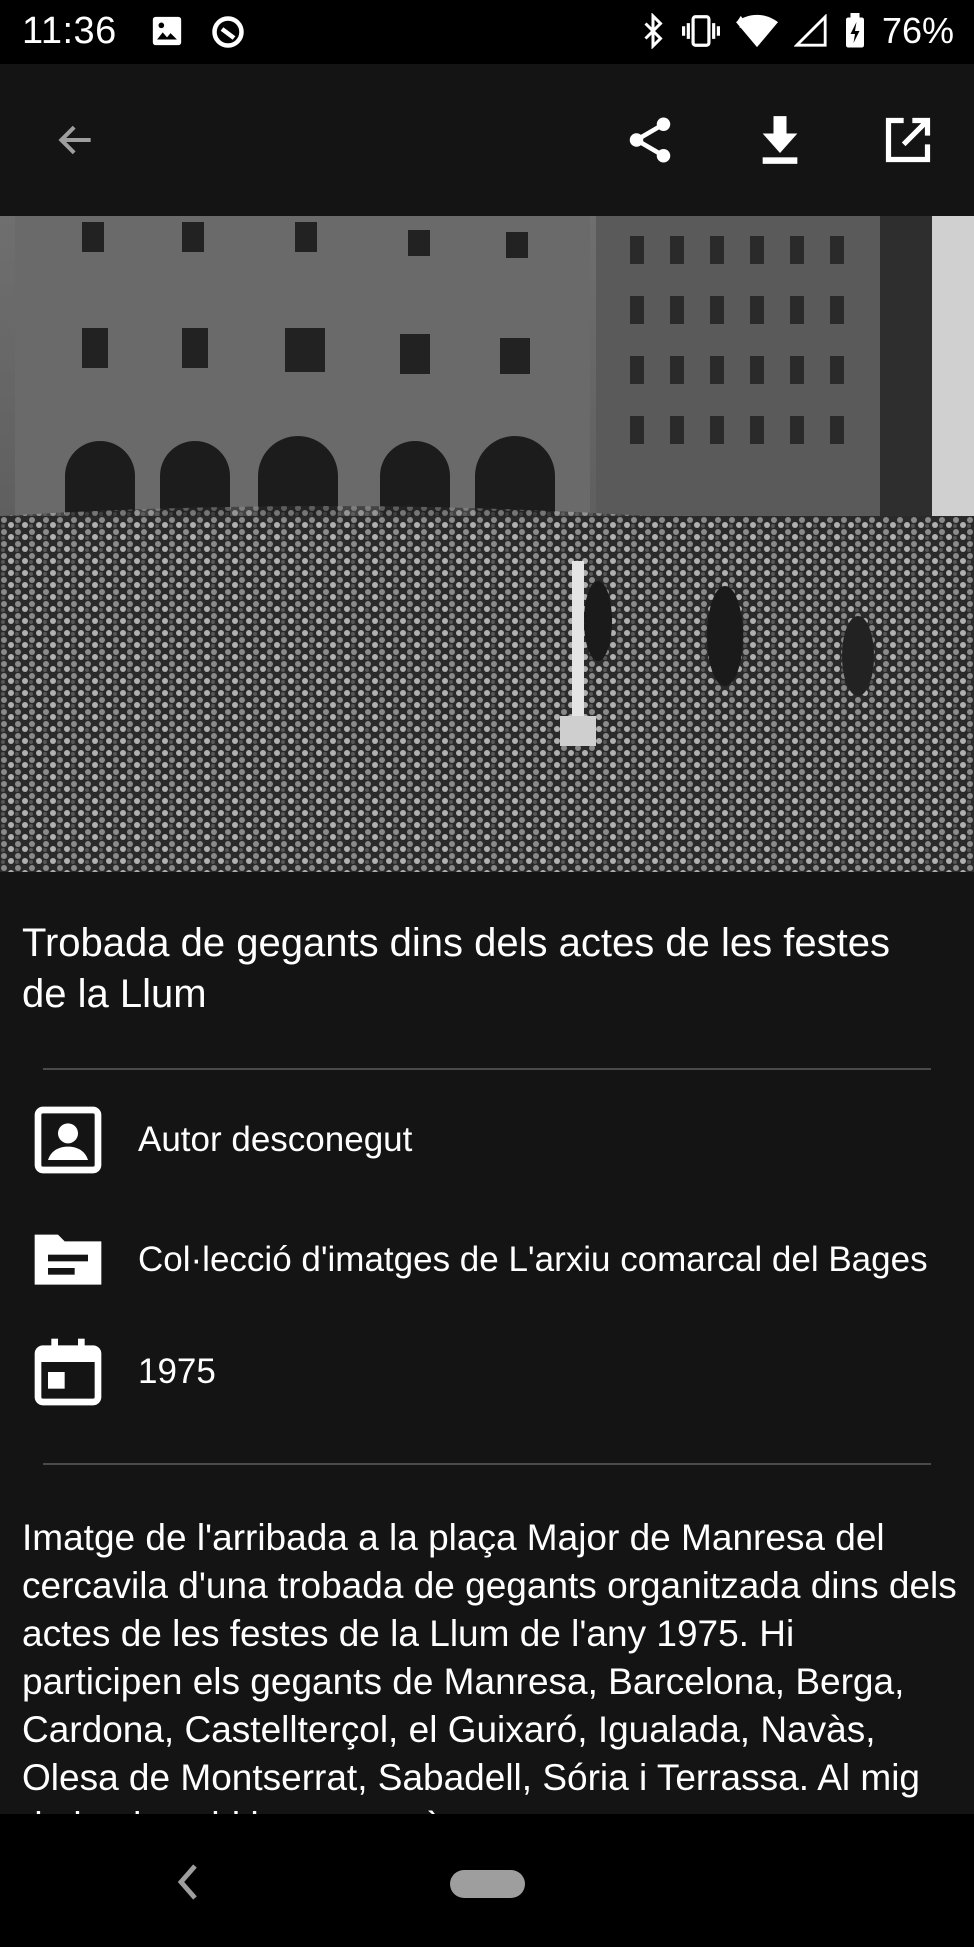 This screenshot has height=1947, width=974. What do you see at coordinates (187, 1882) in the screenshot?
I see `nav-back-icon` at bounding box center [187, 1882].